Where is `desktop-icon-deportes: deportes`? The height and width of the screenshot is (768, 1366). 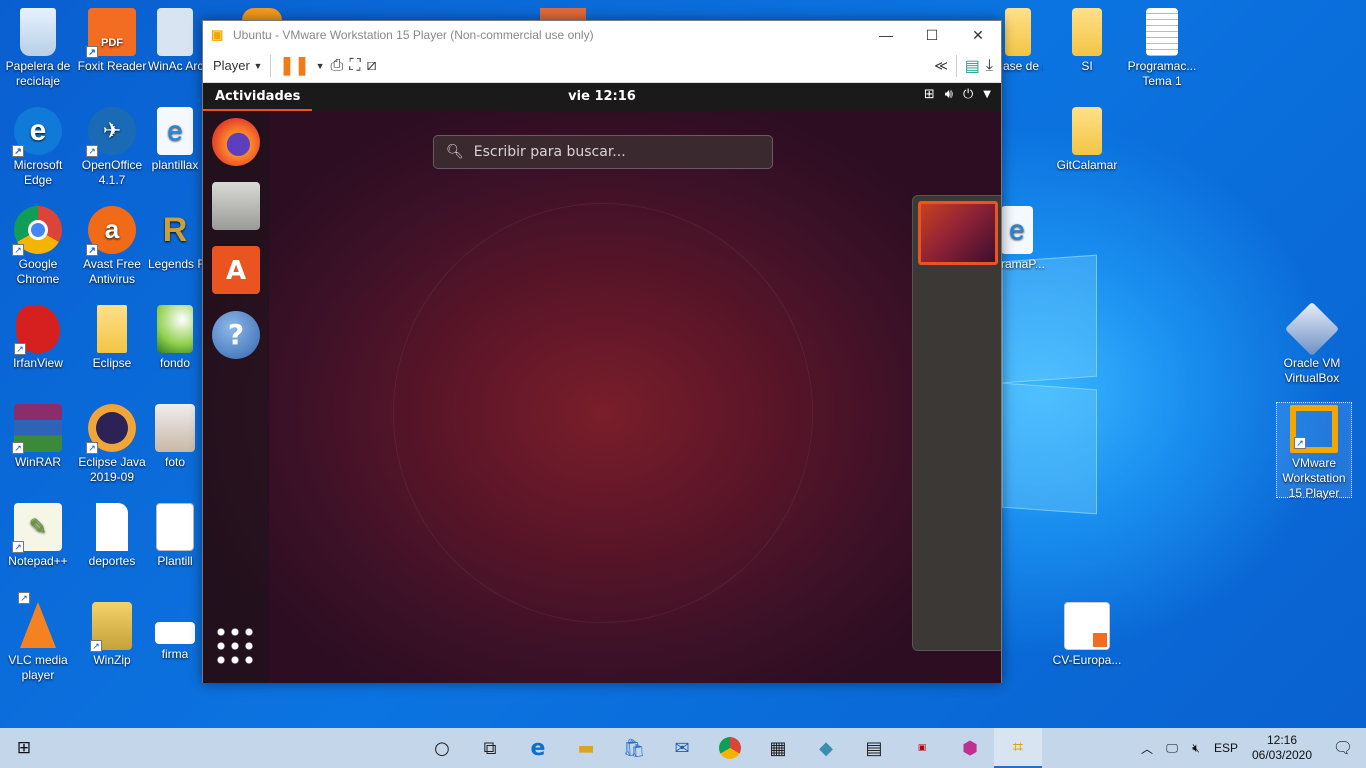
desktop-icon-deportes: deportes is located at coordinates (112, 536).